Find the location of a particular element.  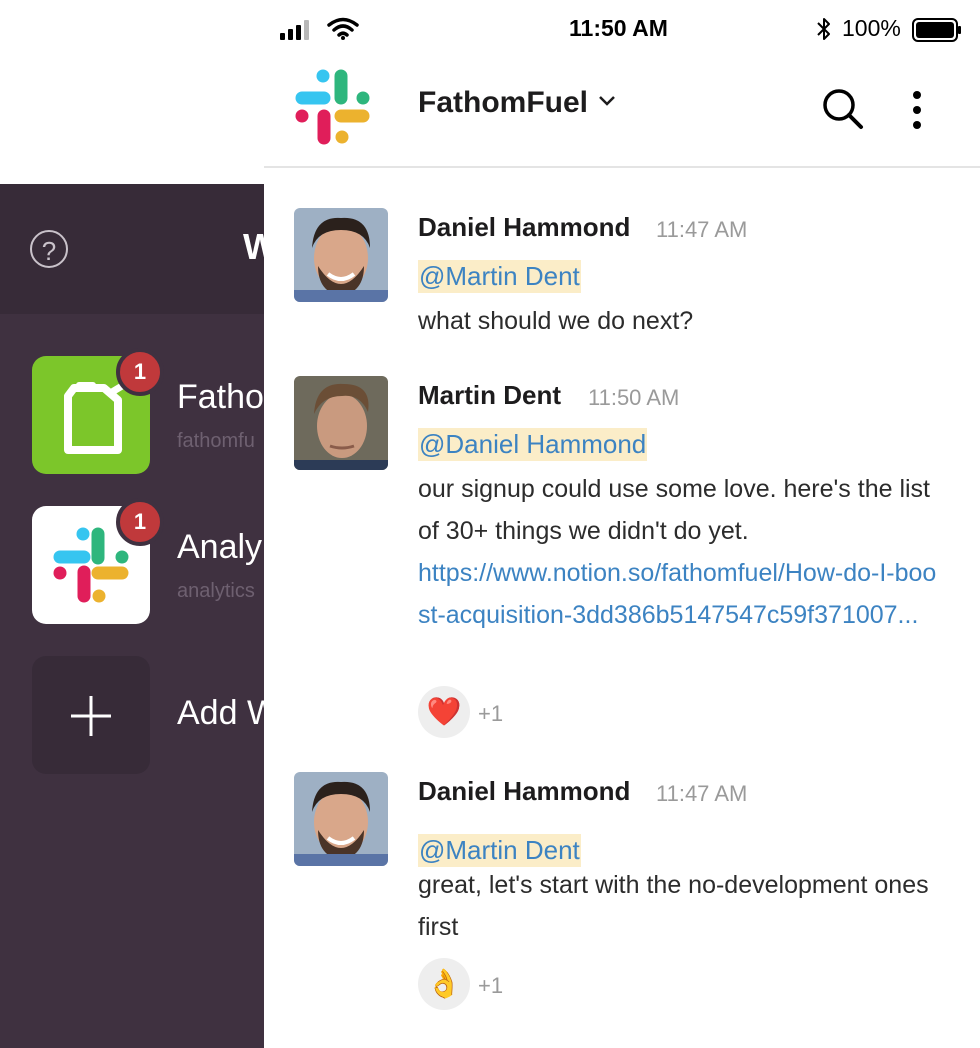

drawer-header: ? W is located at coordinates (132, 249).